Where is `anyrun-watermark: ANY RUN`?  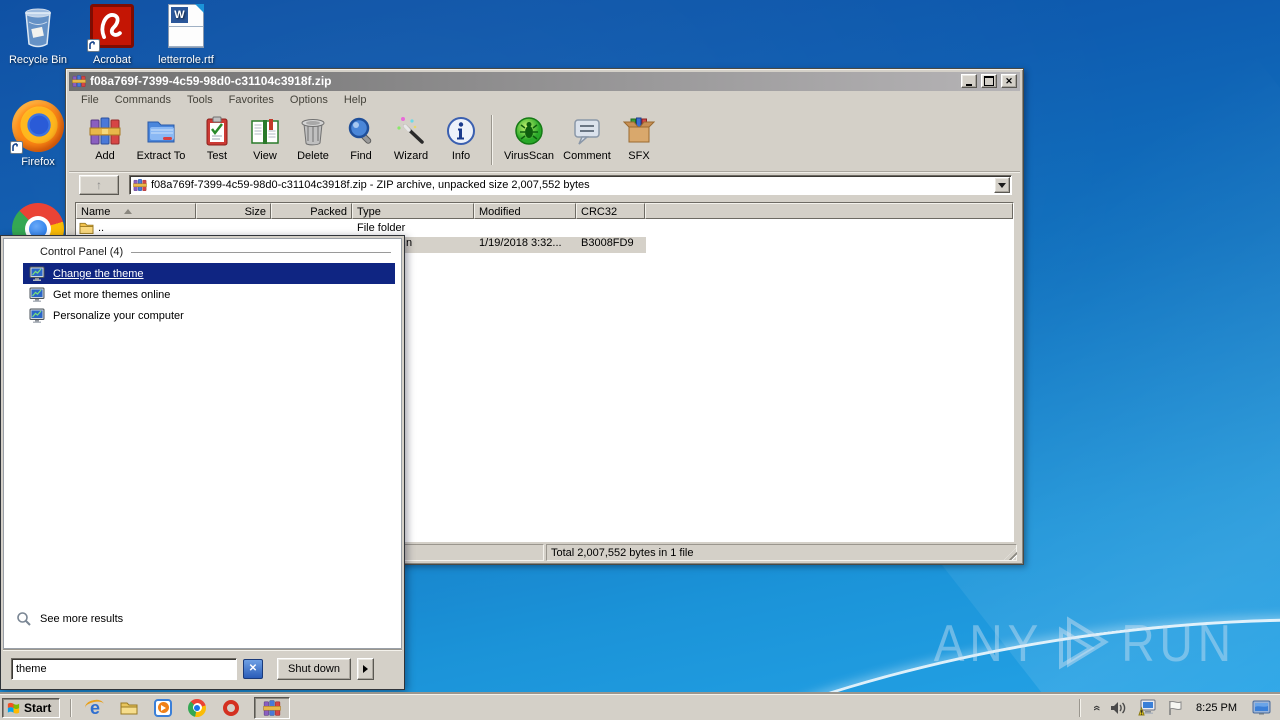 anyrun-watermark: ANY RUN is located at coordinates (1085, 643).